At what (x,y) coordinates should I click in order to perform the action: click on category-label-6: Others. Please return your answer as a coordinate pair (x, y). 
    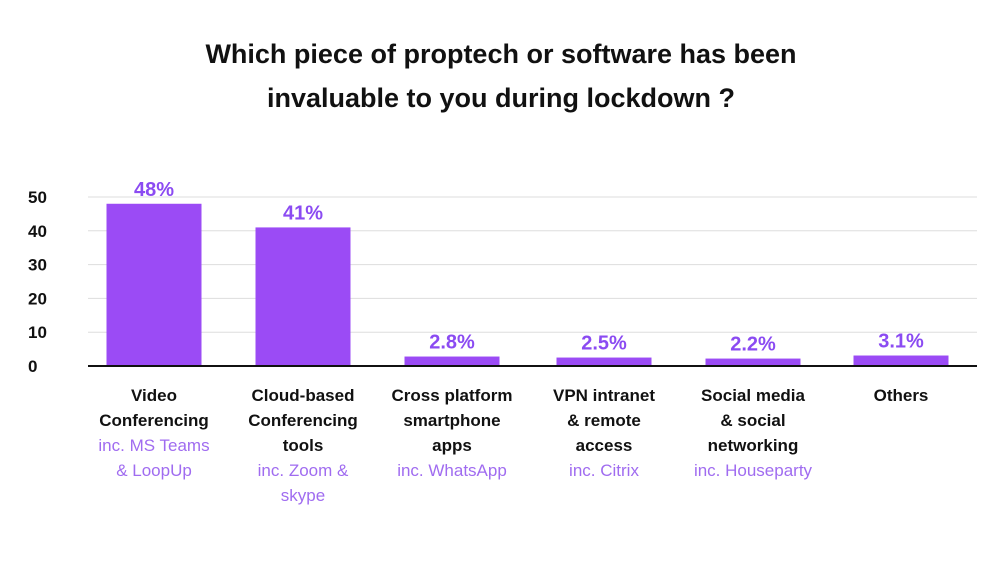
    Looking at the image, I should click on (901, 395).